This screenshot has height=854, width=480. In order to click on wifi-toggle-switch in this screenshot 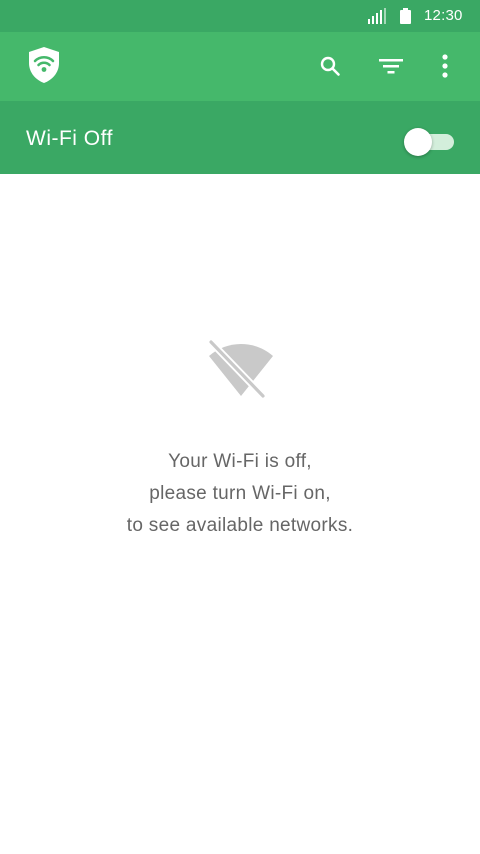, I will do `click(430, 141)`.